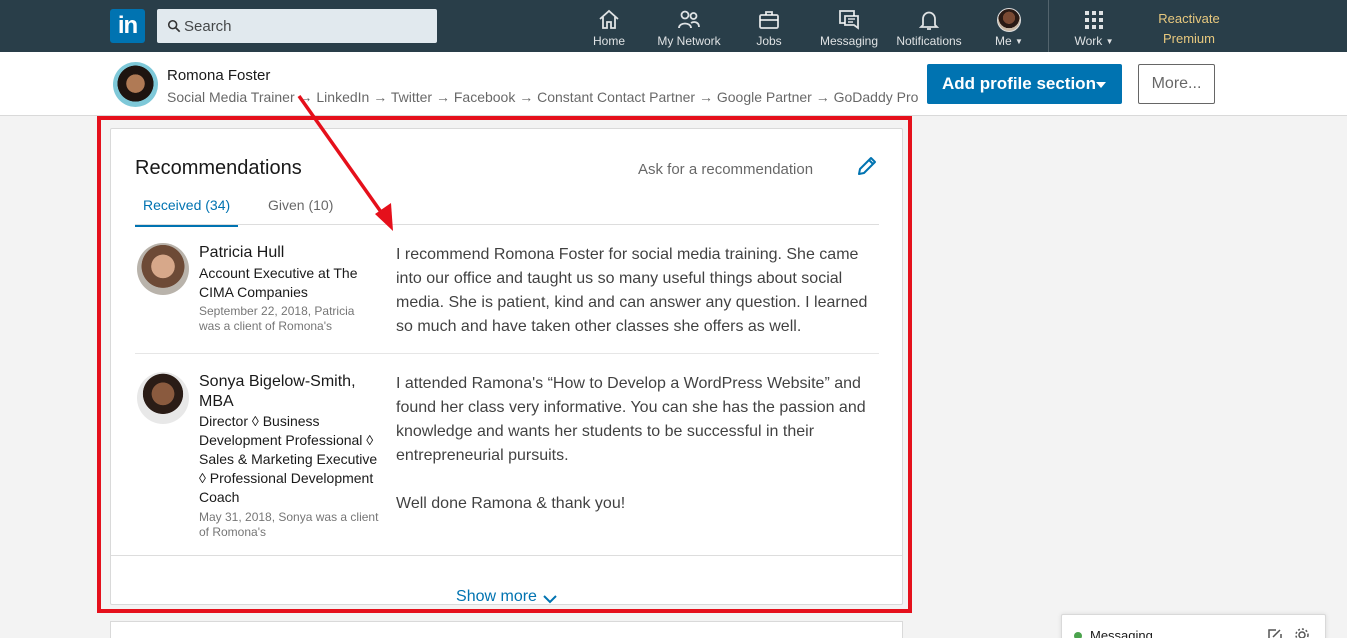  I want to click on profile-avatar, so click(135, 84).